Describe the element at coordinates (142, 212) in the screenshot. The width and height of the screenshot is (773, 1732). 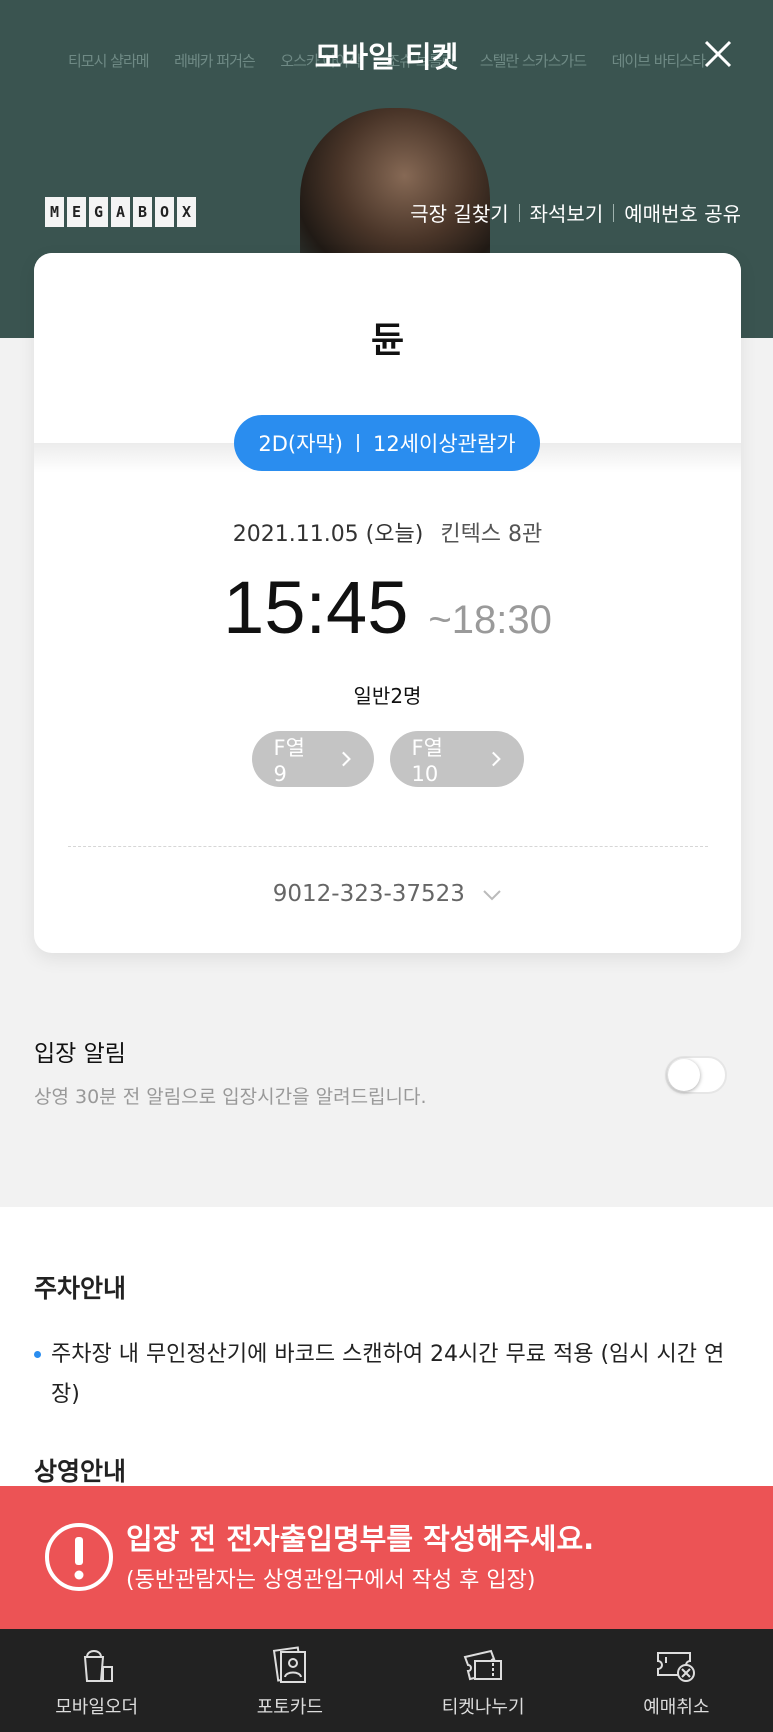
I see `logo-letter: B` at that location.